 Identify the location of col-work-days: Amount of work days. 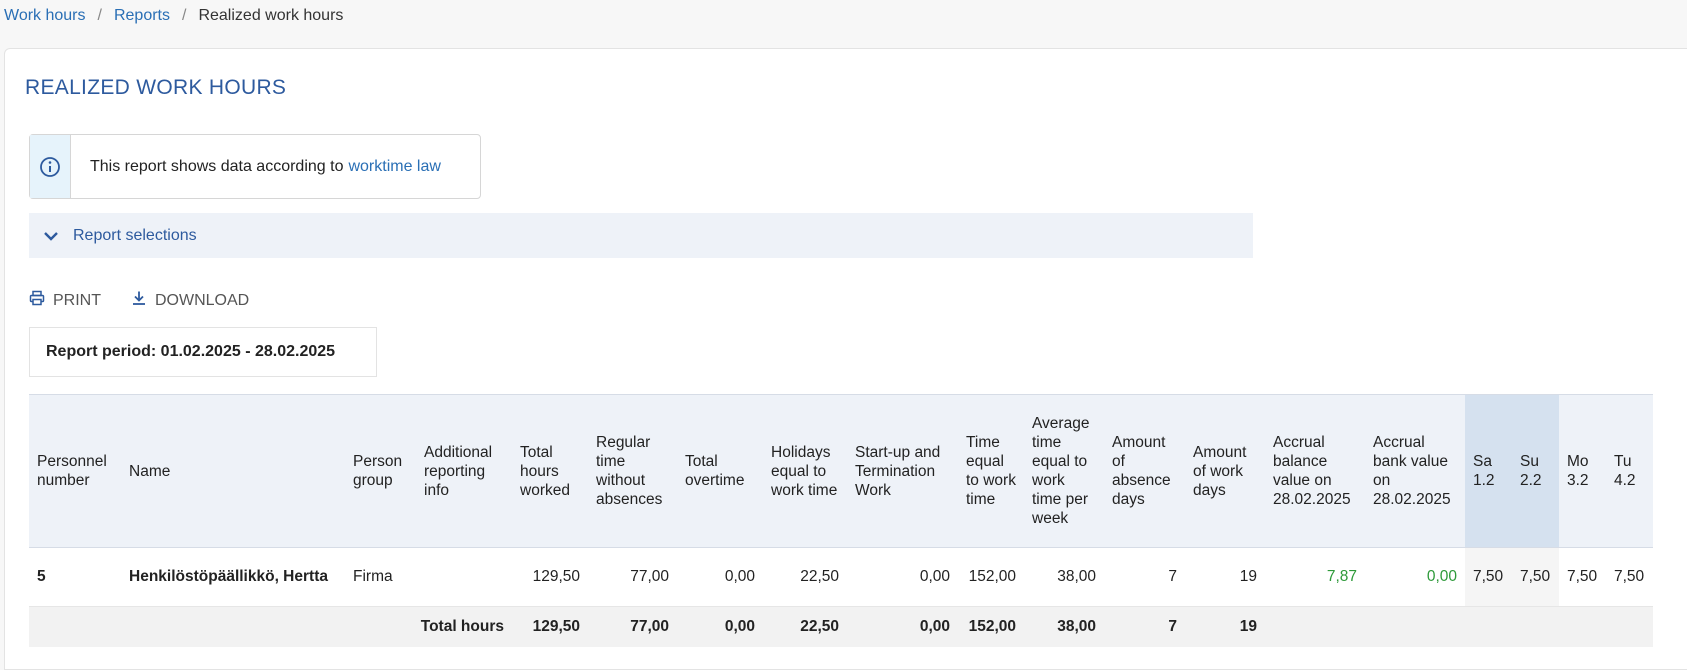
(1225, 471).